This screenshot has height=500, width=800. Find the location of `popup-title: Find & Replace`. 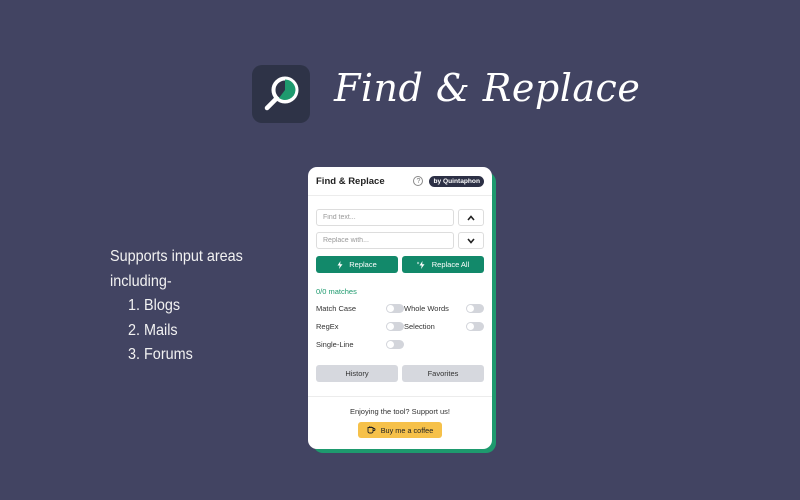

popup-title: Find & Replace is located at coordinates (350, 181).